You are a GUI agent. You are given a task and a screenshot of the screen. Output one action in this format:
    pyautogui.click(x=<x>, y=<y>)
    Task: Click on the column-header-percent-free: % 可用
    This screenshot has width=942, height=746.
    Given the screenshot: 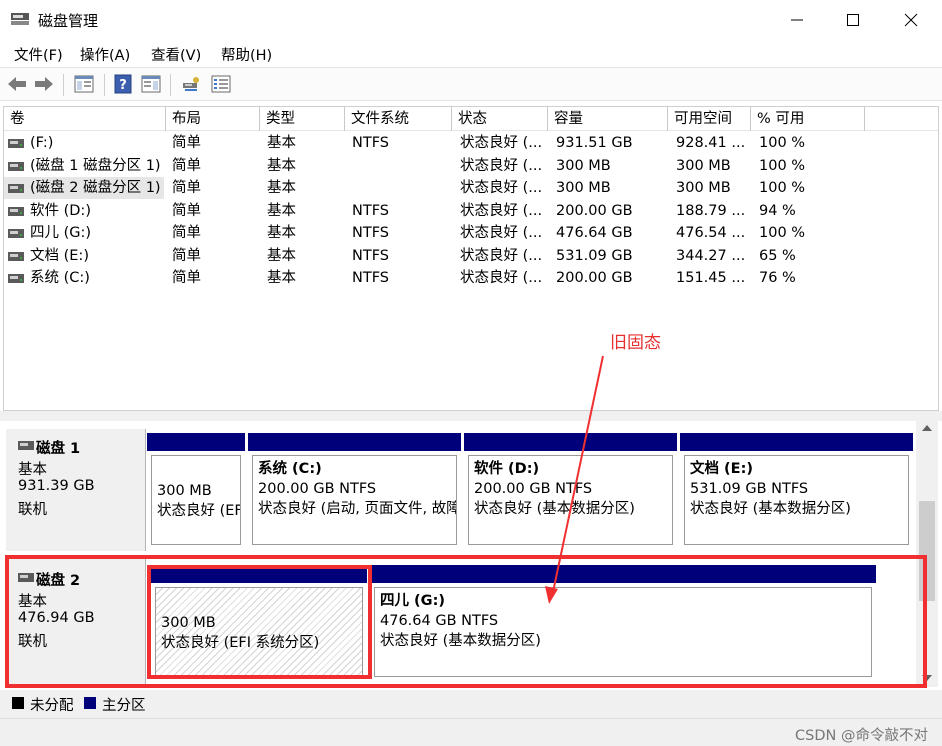 What is the action you would take?
    pyautogui.click(x=808, y=119)
    